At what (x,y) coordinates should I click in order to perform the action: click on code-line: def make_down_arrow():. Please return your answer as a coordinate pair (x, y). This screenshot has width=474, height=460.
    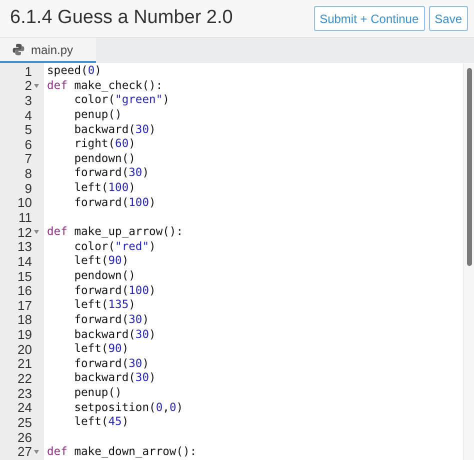
    Looking at the image, I should click on (122, 451).